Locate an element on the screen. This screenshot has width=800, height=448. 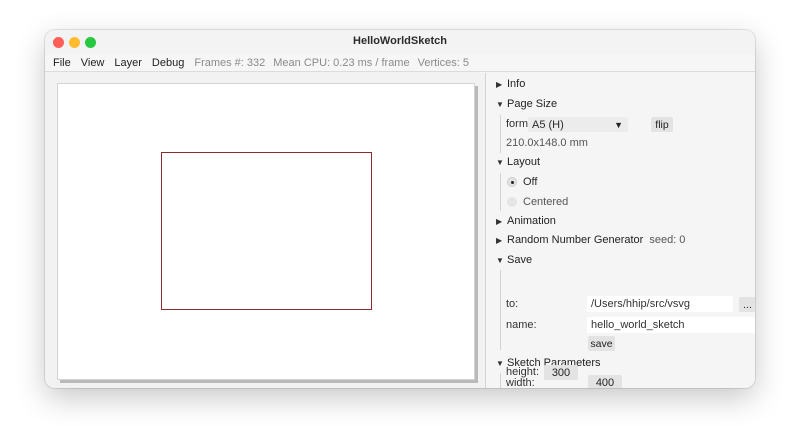
format-select: A5 (H) ▼ is located at coordinates (578, 124).